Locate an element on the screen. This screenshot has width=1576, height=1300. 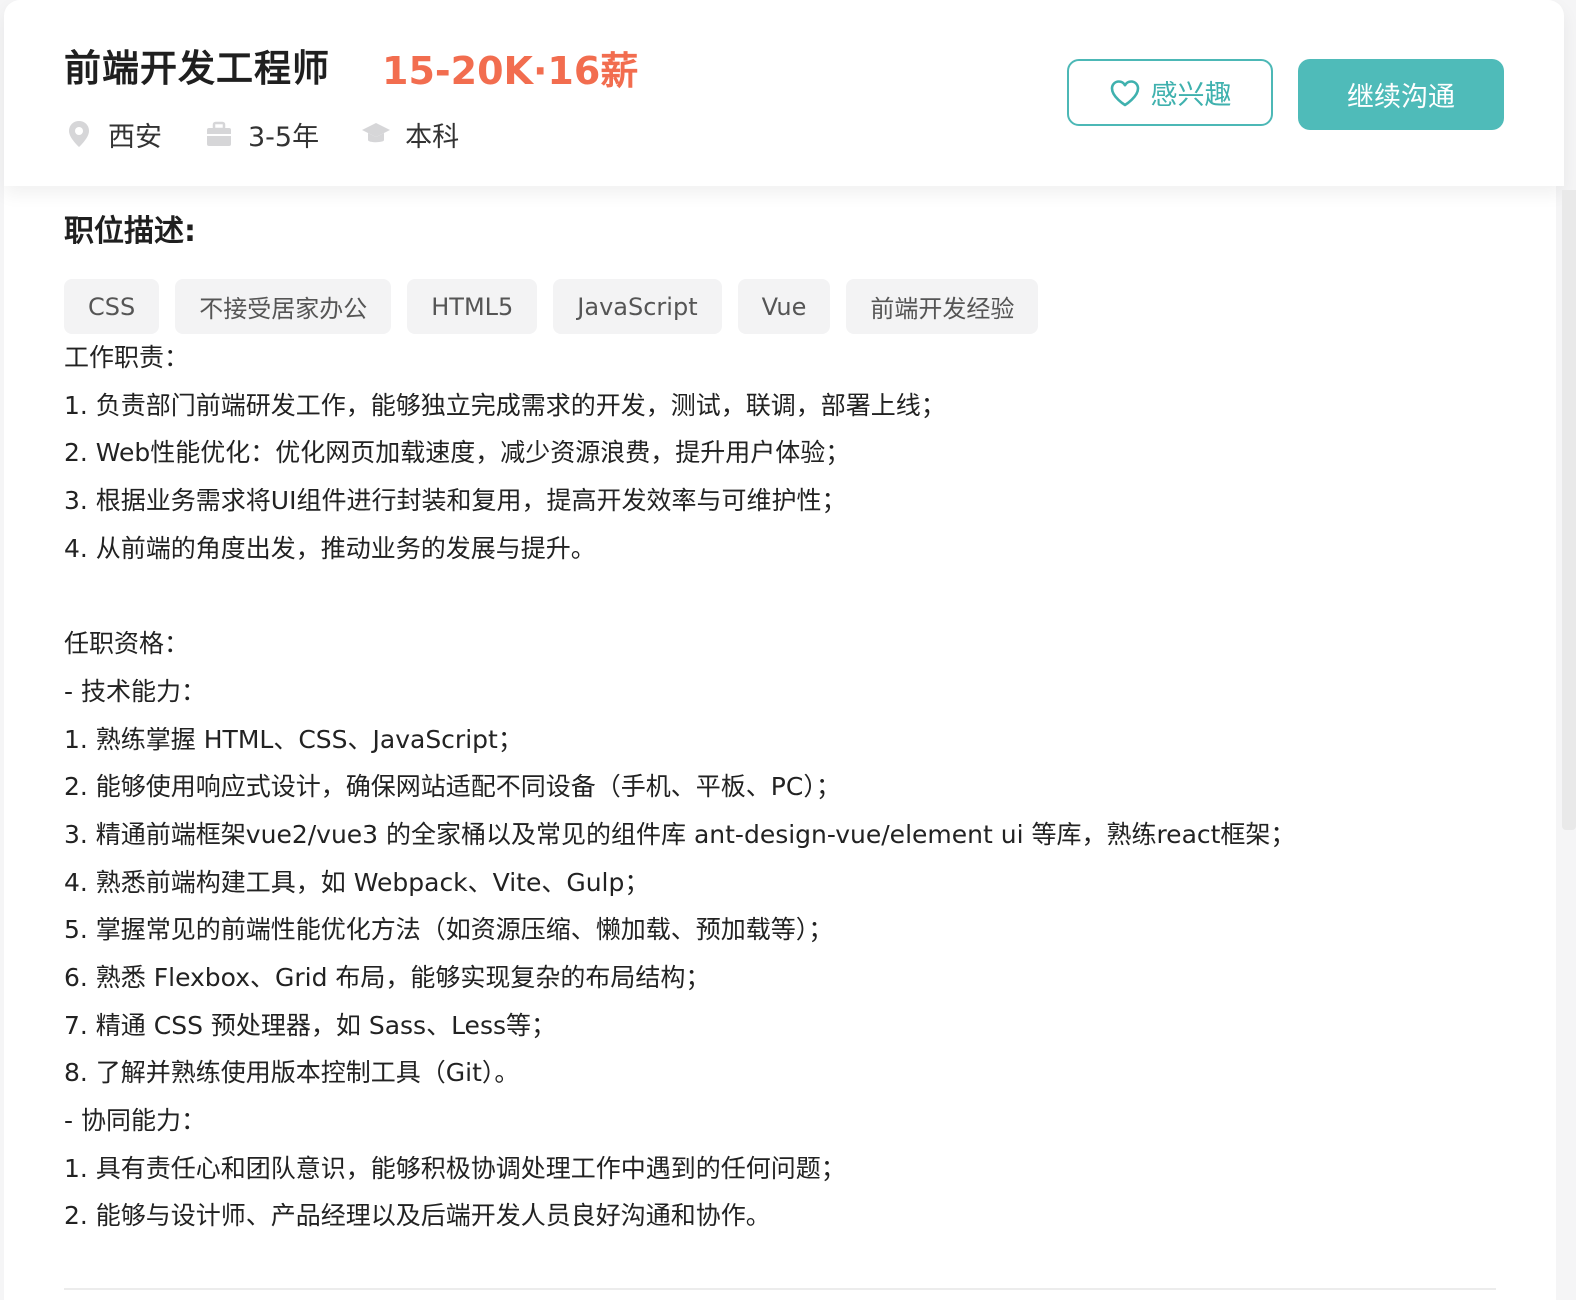
meta-education: 本科 is located at coordinates (410, 134).